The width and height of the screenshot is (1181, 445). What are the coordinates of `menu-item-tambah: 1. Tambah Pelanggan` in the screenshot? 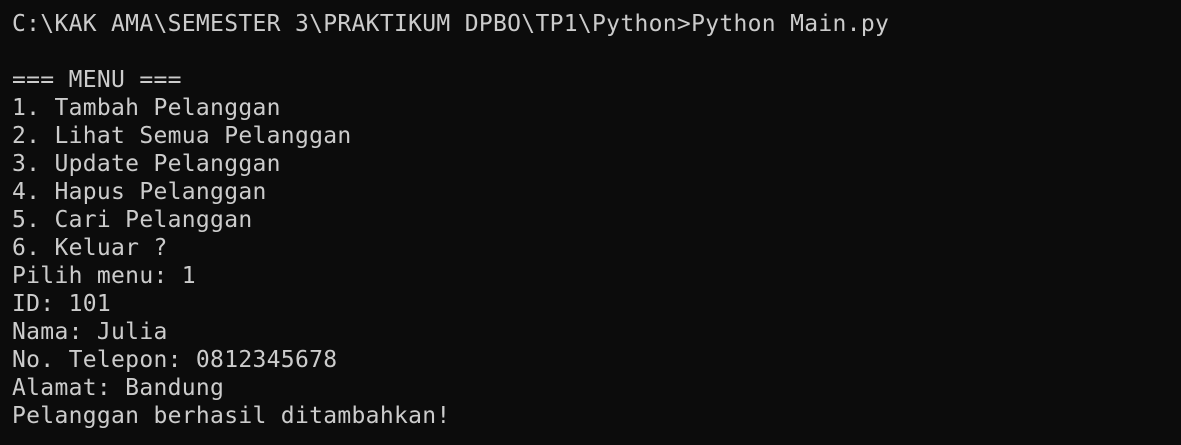 It's located at (146, 108).